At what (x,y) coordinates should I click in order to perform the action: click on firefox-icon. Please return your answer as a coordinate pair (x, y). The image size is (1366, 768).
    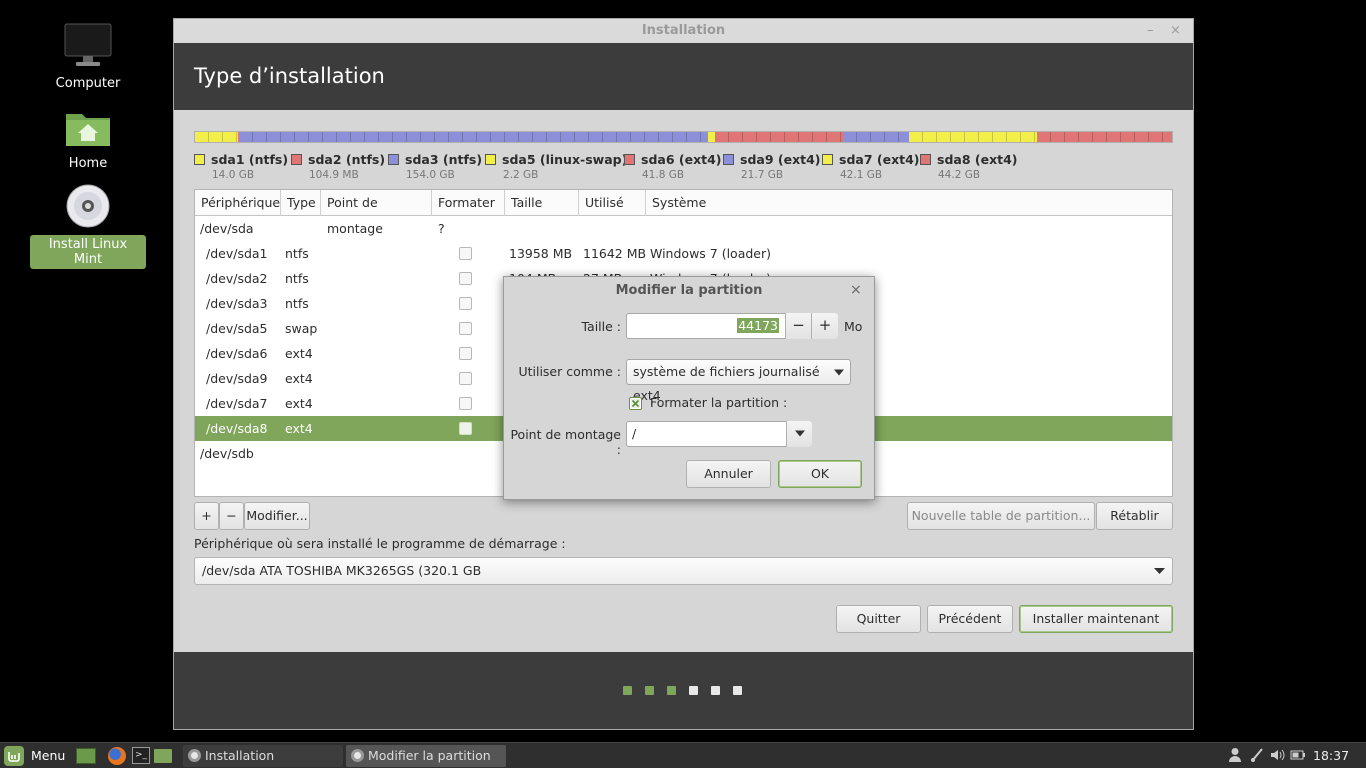
    Looking at the image, I should click on (117, 756).